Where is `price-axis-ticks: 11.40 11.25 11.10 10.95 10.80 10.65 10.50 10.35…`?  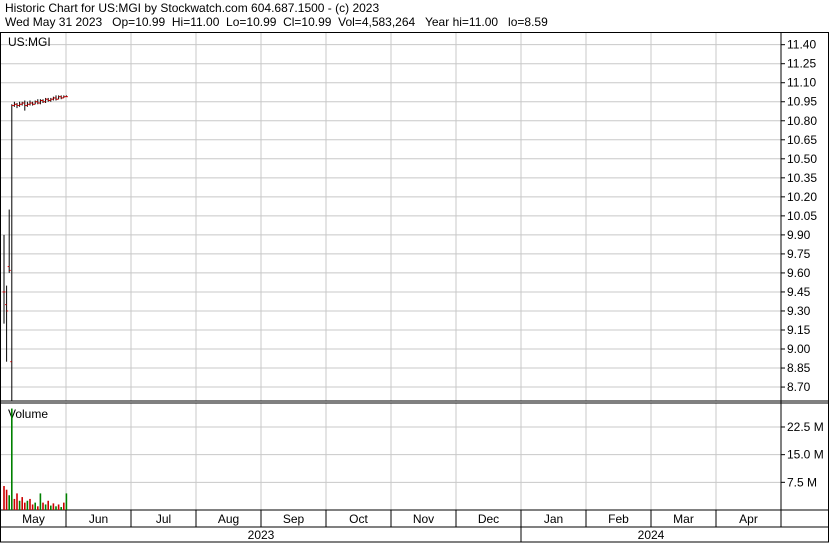
price-axis-ticks: 11.40 11.25 11.10 10.95 10.80 10.65 10.50 10.35… is located at coordinates (799, 216).